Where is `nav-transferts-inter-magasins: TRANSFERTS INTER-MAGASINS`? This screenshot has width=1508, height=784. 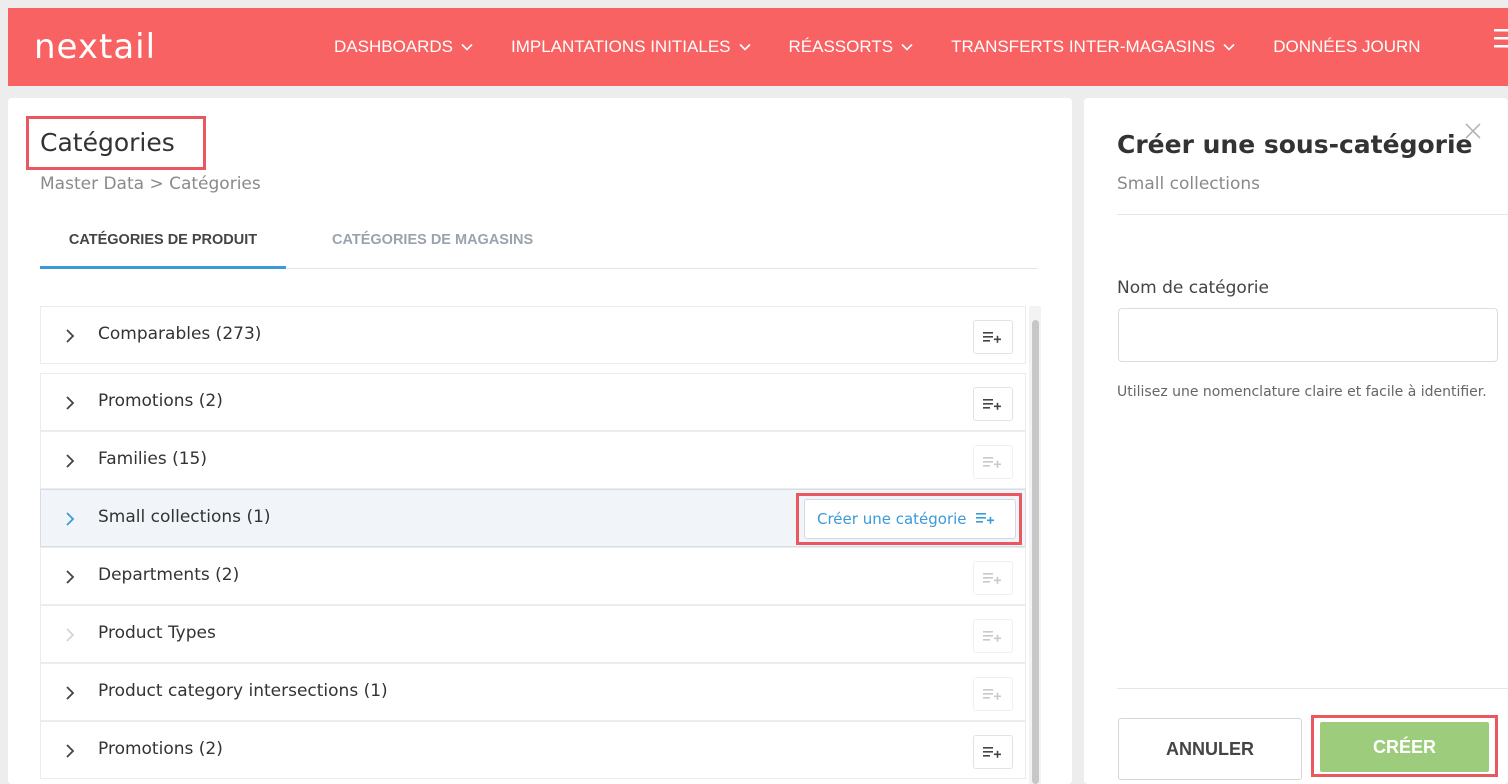 nav-transferts-inter-magasins: TRANSFERTS INTER-MAGASINS is located at coordinates (1093, 47).